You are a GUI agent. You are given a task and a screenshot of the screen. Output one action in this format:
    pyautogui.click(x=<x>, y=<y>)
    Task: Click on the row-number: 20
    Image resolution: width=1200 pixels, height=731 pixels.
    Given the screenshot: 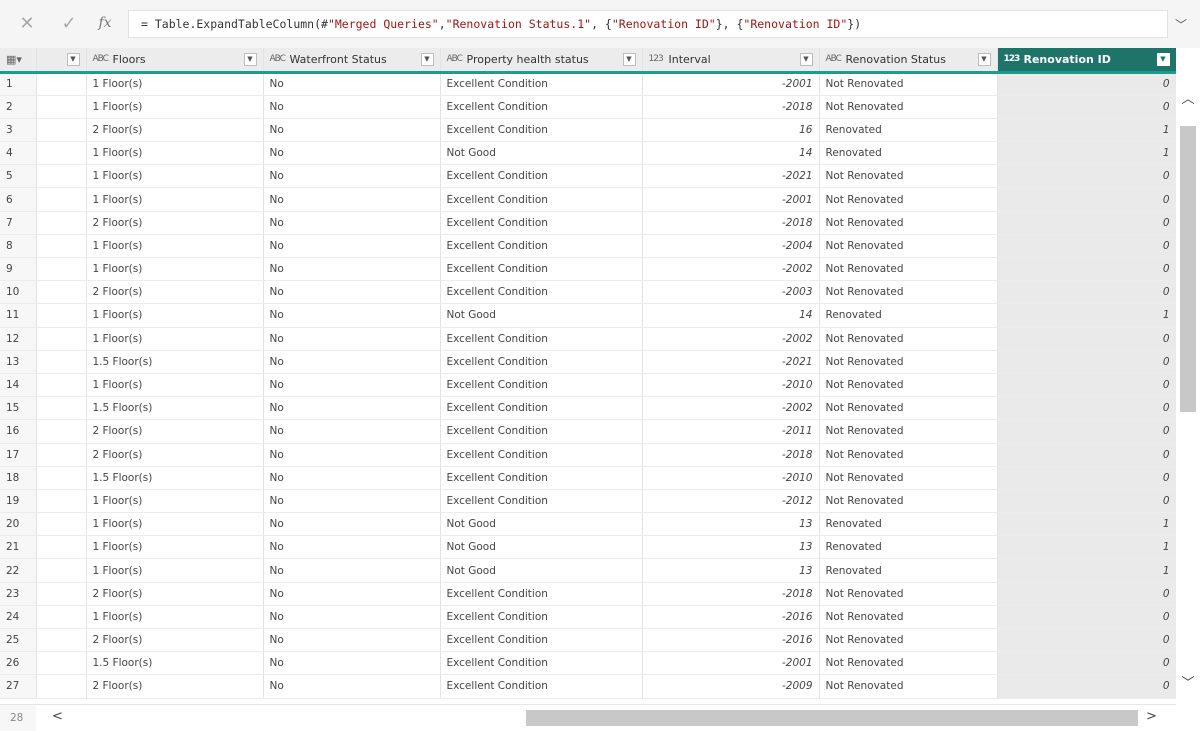 What is the action you would take?
    pyautogui.click(x=18, y=524)
    